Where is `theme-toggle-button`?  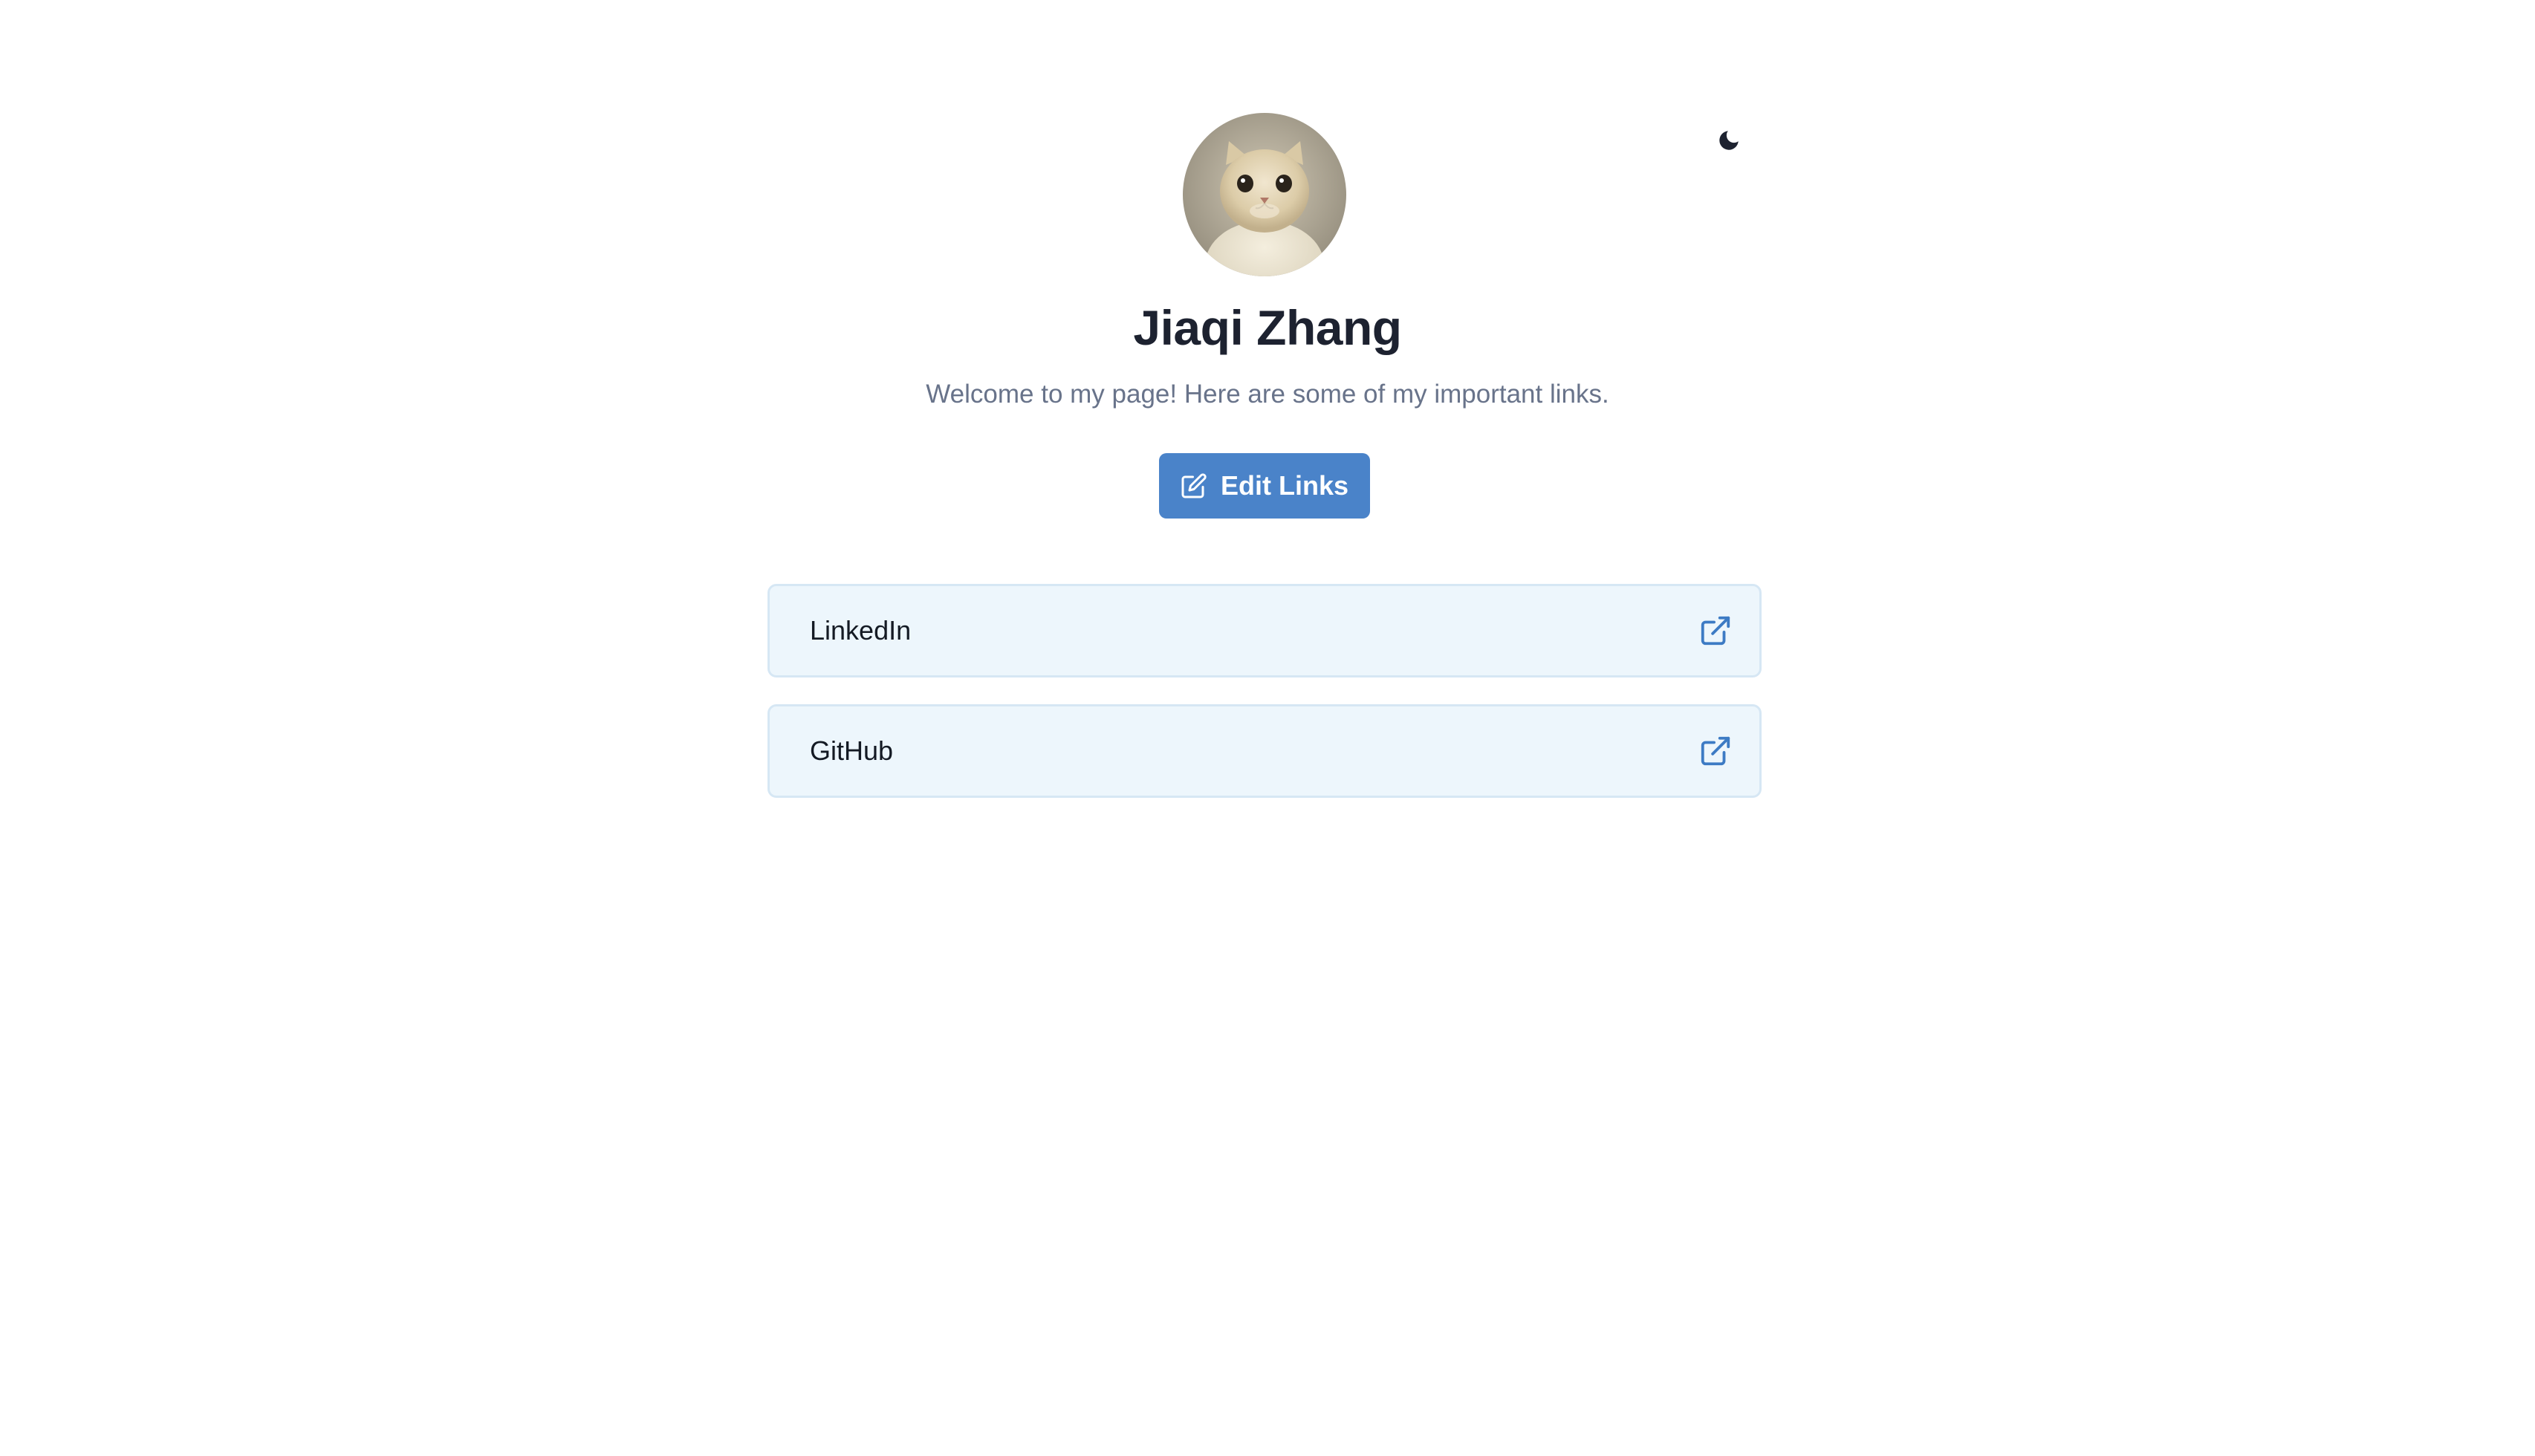 theme-toggle-button is located at coordinates (1729, 140).